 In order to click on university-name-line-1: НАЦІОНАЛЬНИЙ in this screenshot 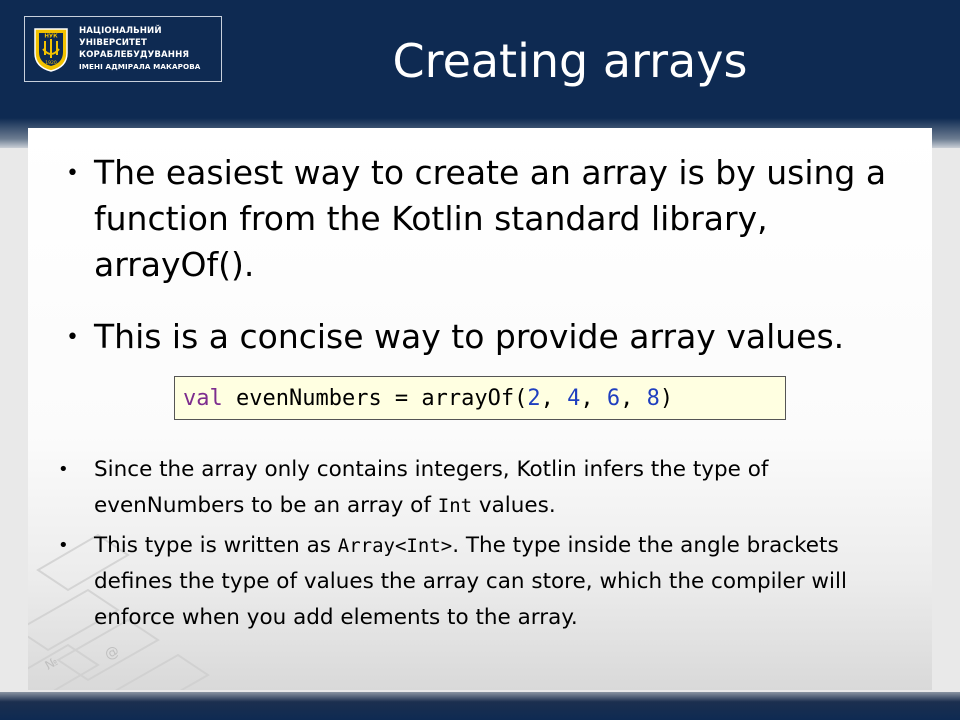, I will do `click(120, 31)`.